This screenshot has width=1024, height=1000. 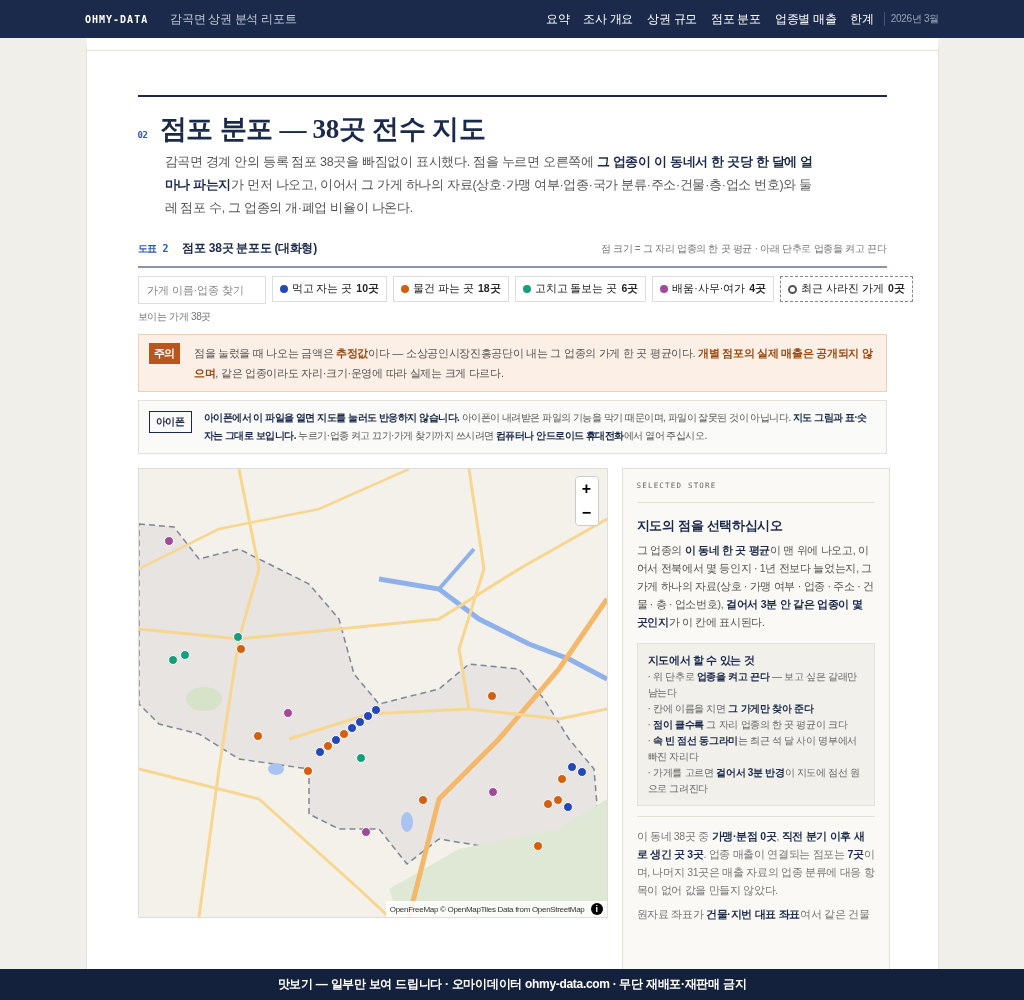 I want to click on caution-text: 점을 눌렀을 때 나오는 금액은 추정값이다 — 소상공인시장진흥공단이 내는 그 업종의 가게 한 곳 평균이다. 개별 점포의 실제 매출은 공개되지 않으며, 같은 업종이라도 자리·크기·운영에 따라 실제는 크게 다르다., so click(x=533, y=363).